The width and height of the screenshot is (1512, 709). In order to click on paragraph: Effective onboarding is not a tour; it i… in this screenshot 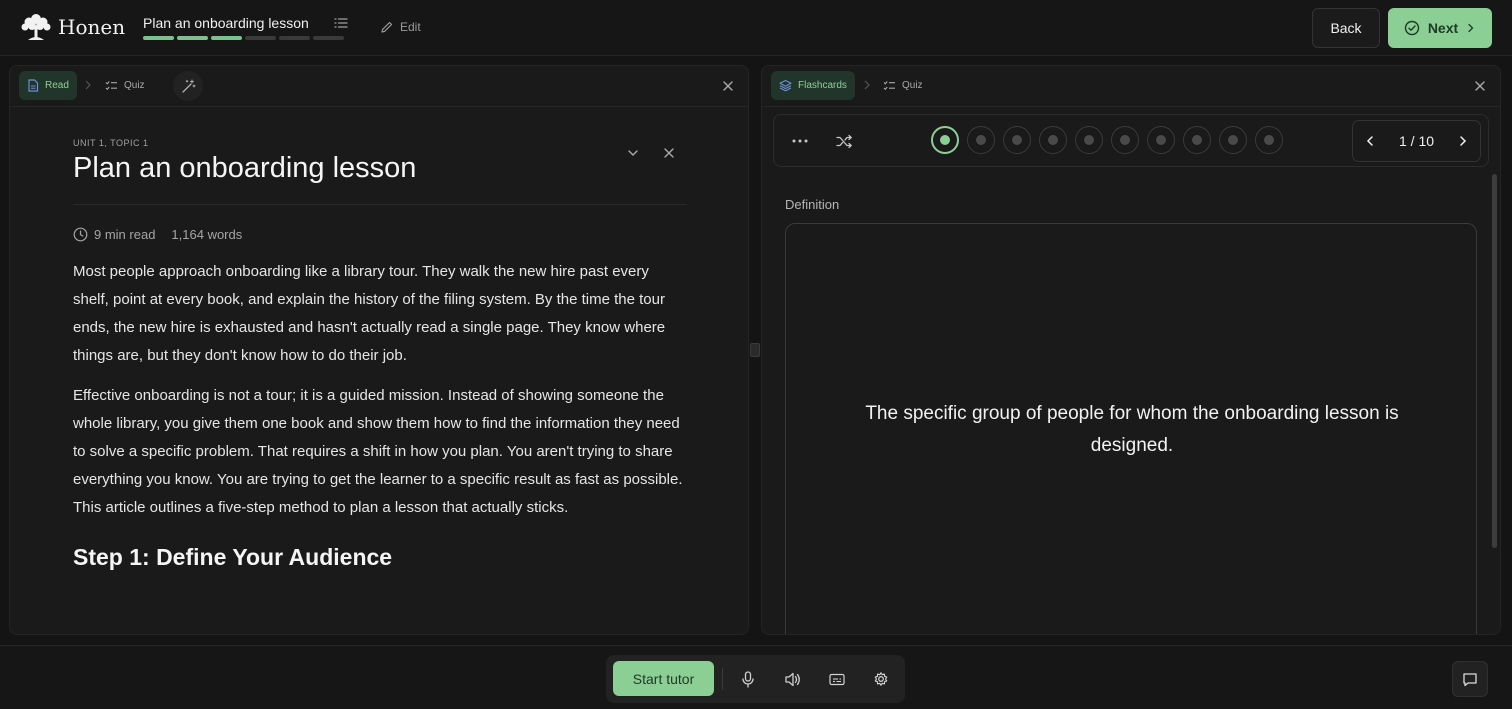, I will do `click(378, 451)`.